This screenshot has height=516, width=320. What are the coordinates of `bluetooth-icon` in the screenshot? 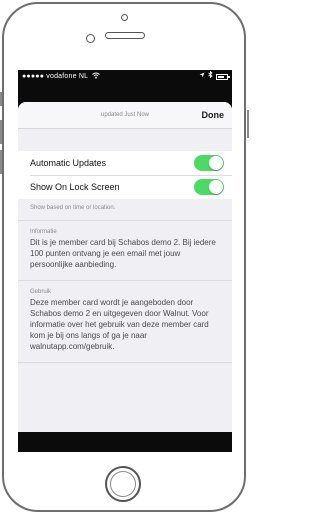 It's located at (210, 77).